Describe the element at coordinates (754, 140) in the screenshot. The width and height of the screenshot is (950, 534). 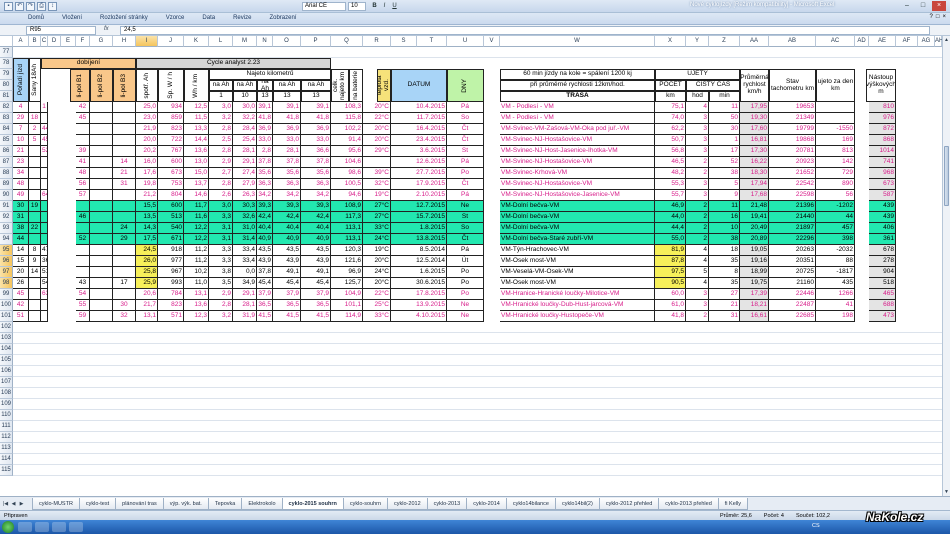
I see `cell-aa: 16,81` at that location.